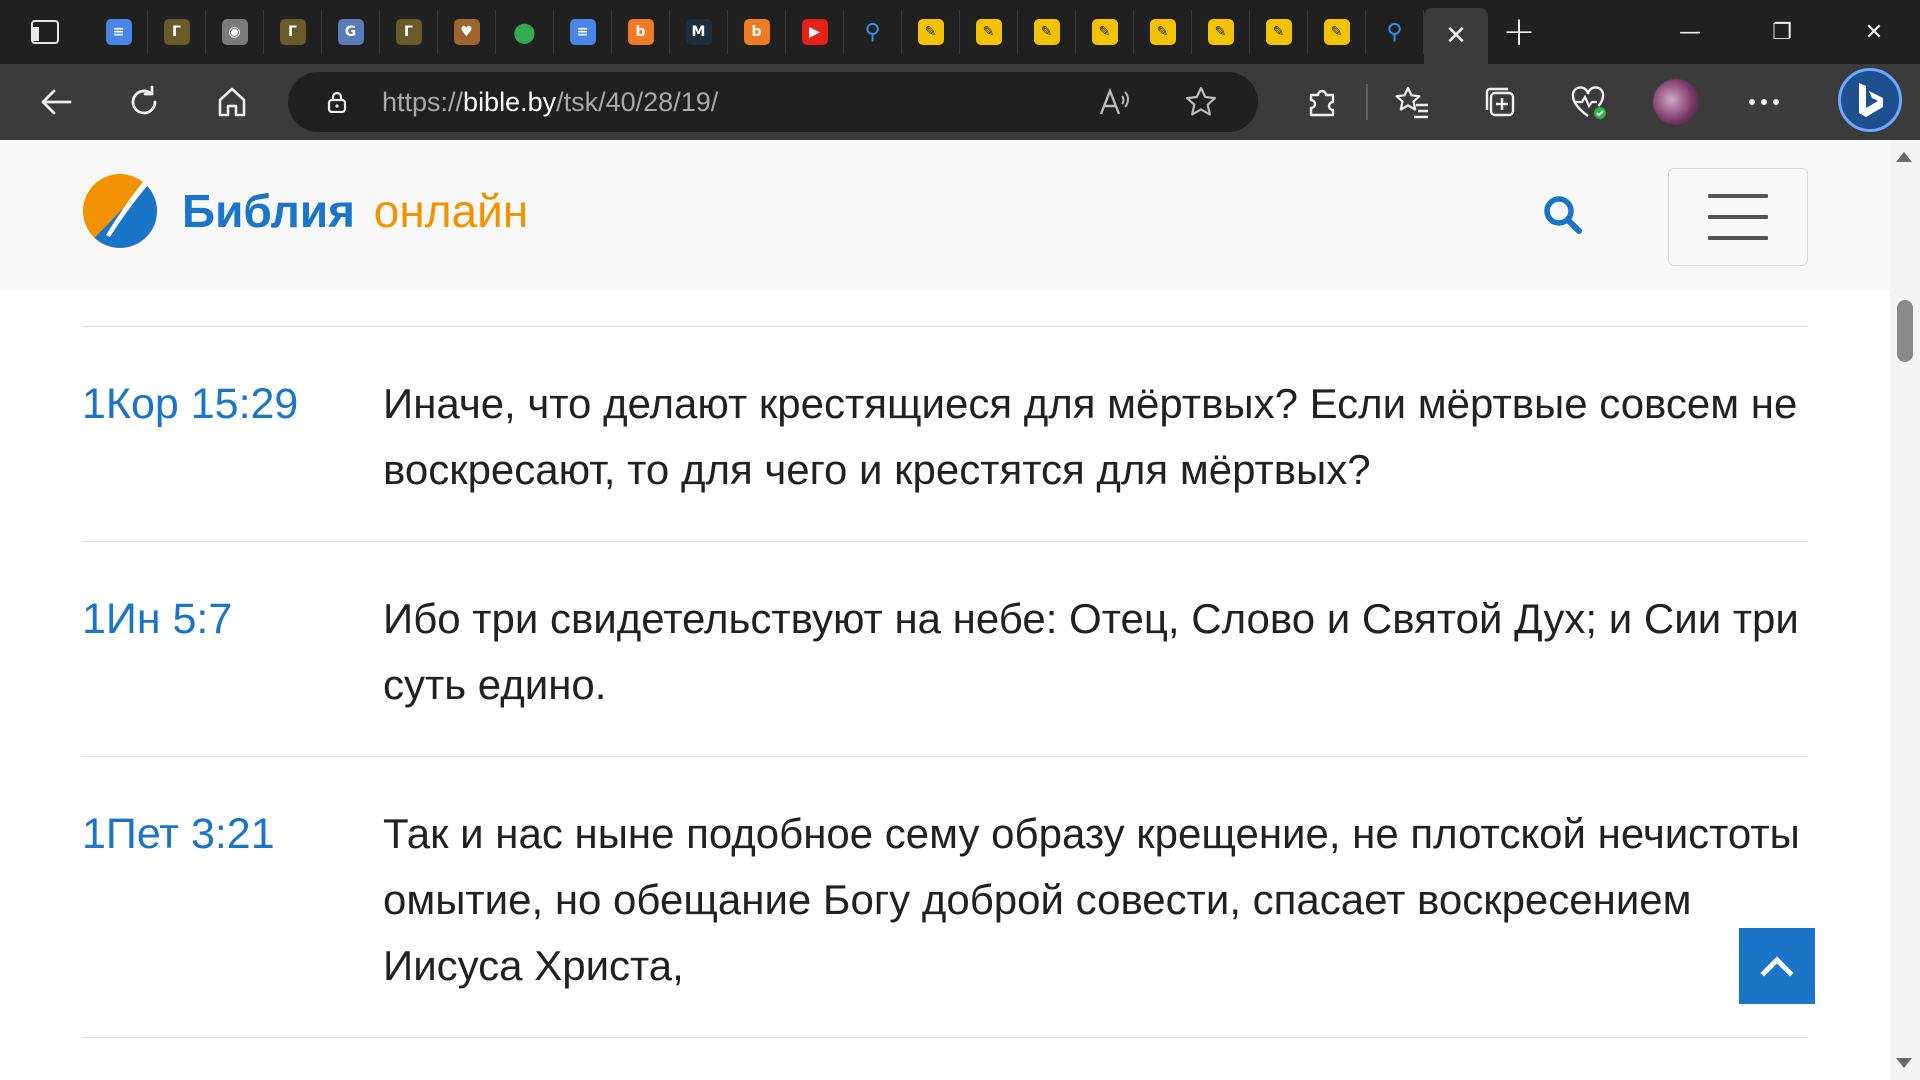 The image size is (1920, 1080). Describe the element at coordinates (1676, 102) in the screenshot. I see `profile-button` at that location.